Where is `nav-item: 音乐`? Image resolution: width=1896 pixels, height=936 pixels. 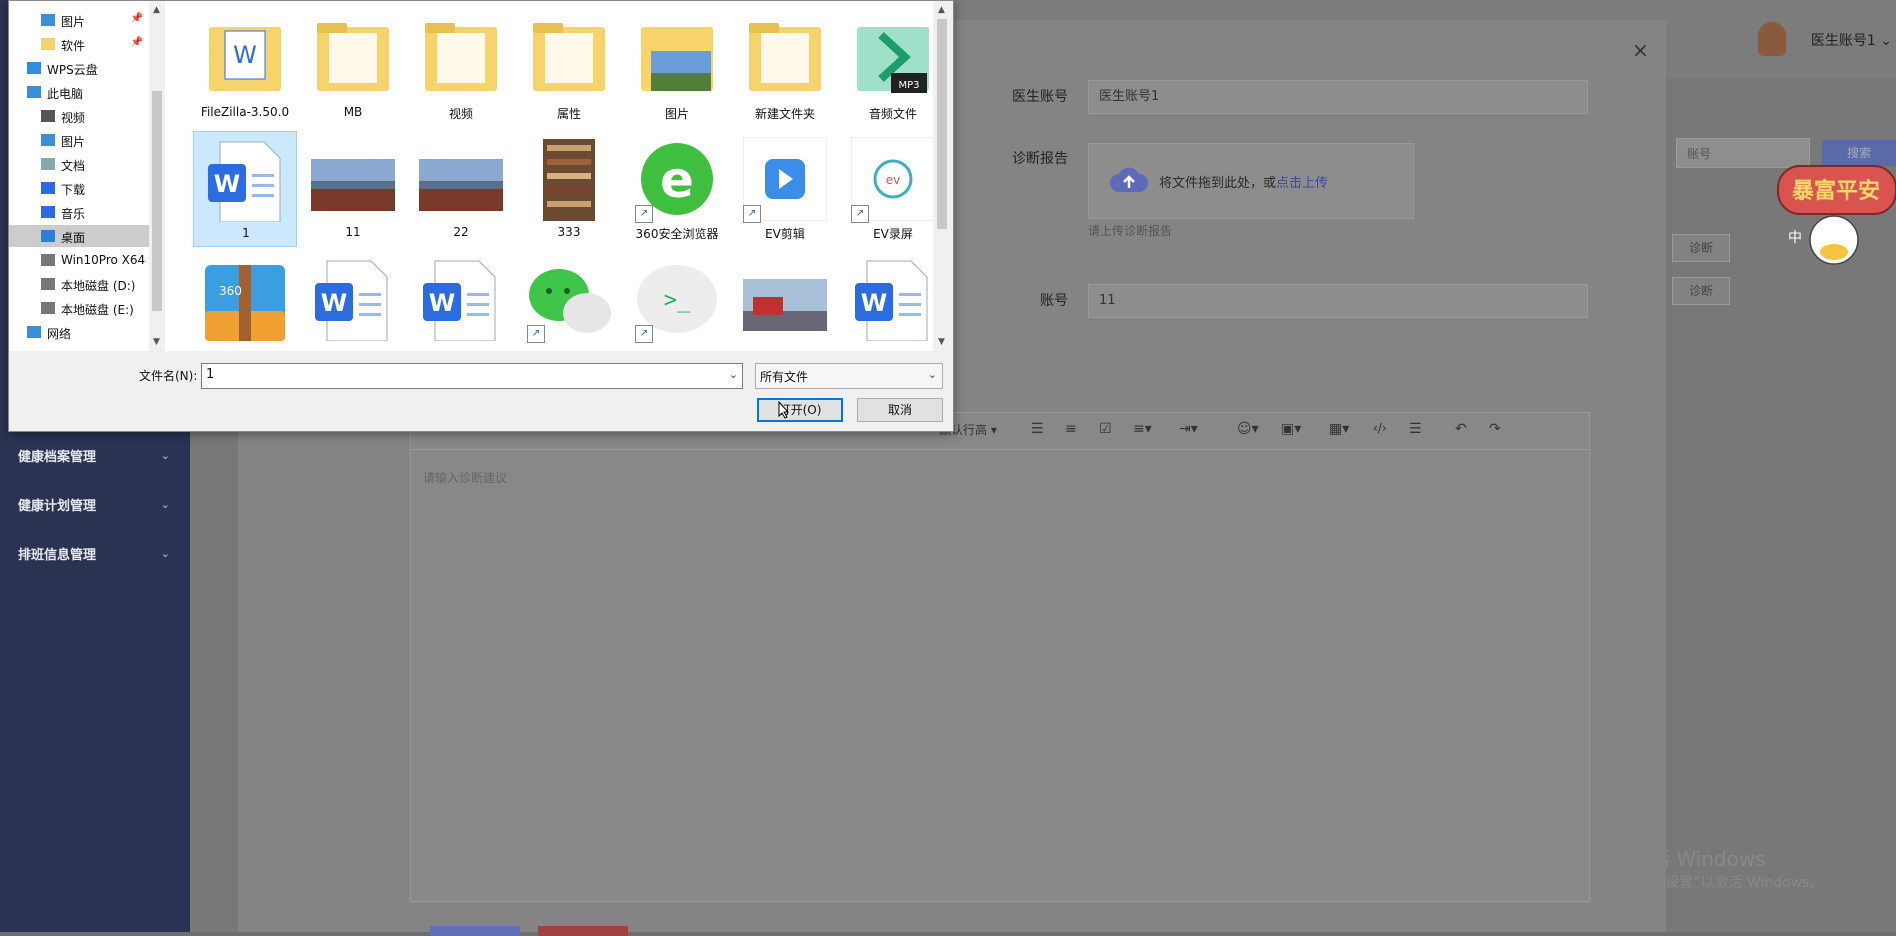 nav-item: 音乐 is located at coordinates (79, 212).